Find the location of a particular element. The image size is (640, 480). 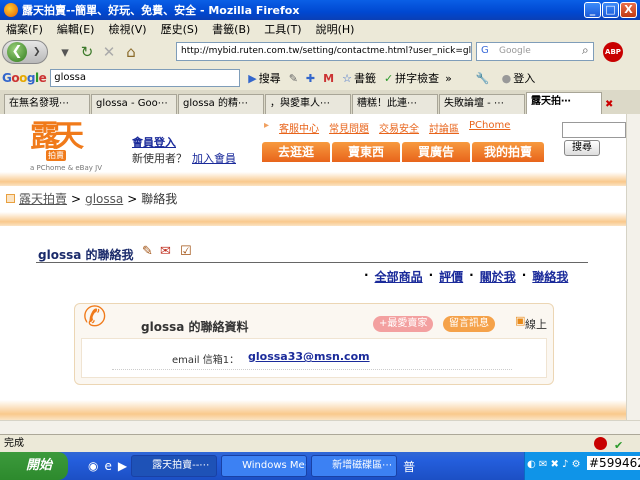

status-addon-icon is located at coordinates (600, 443).